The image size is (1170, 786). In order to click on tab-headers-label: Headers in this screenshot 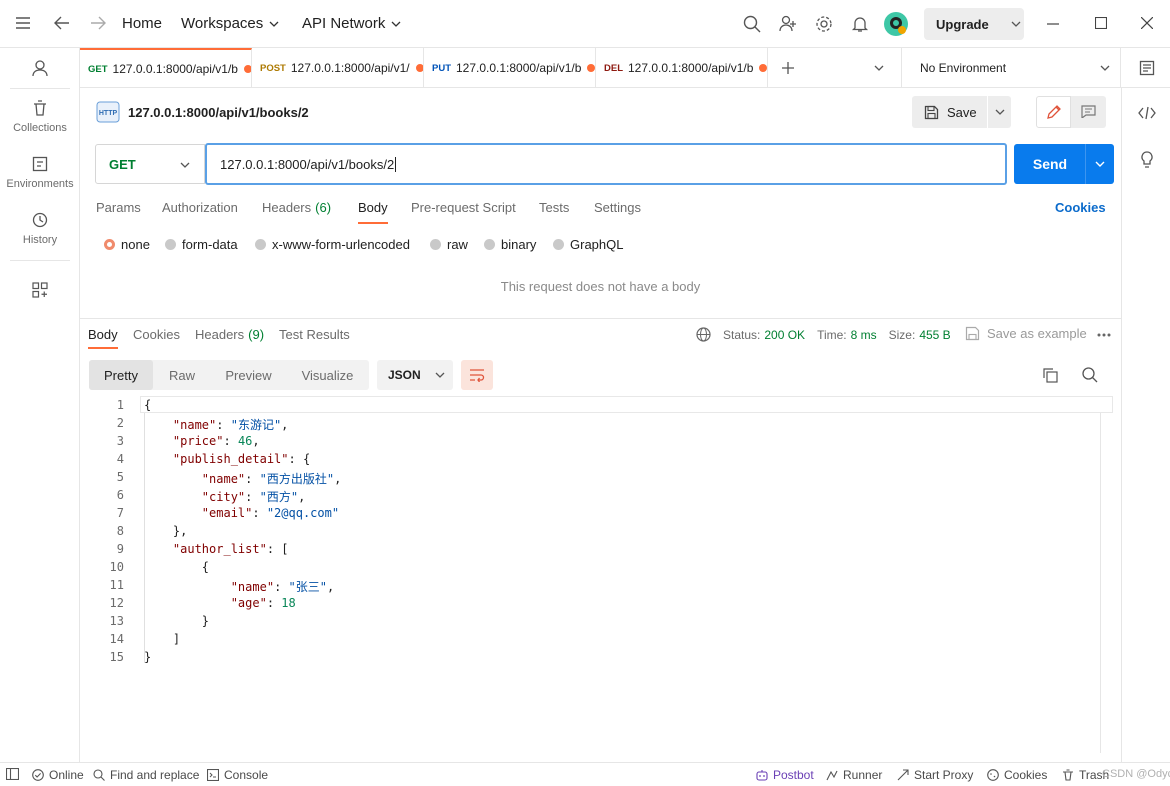, I will do `click(287, 207)`.